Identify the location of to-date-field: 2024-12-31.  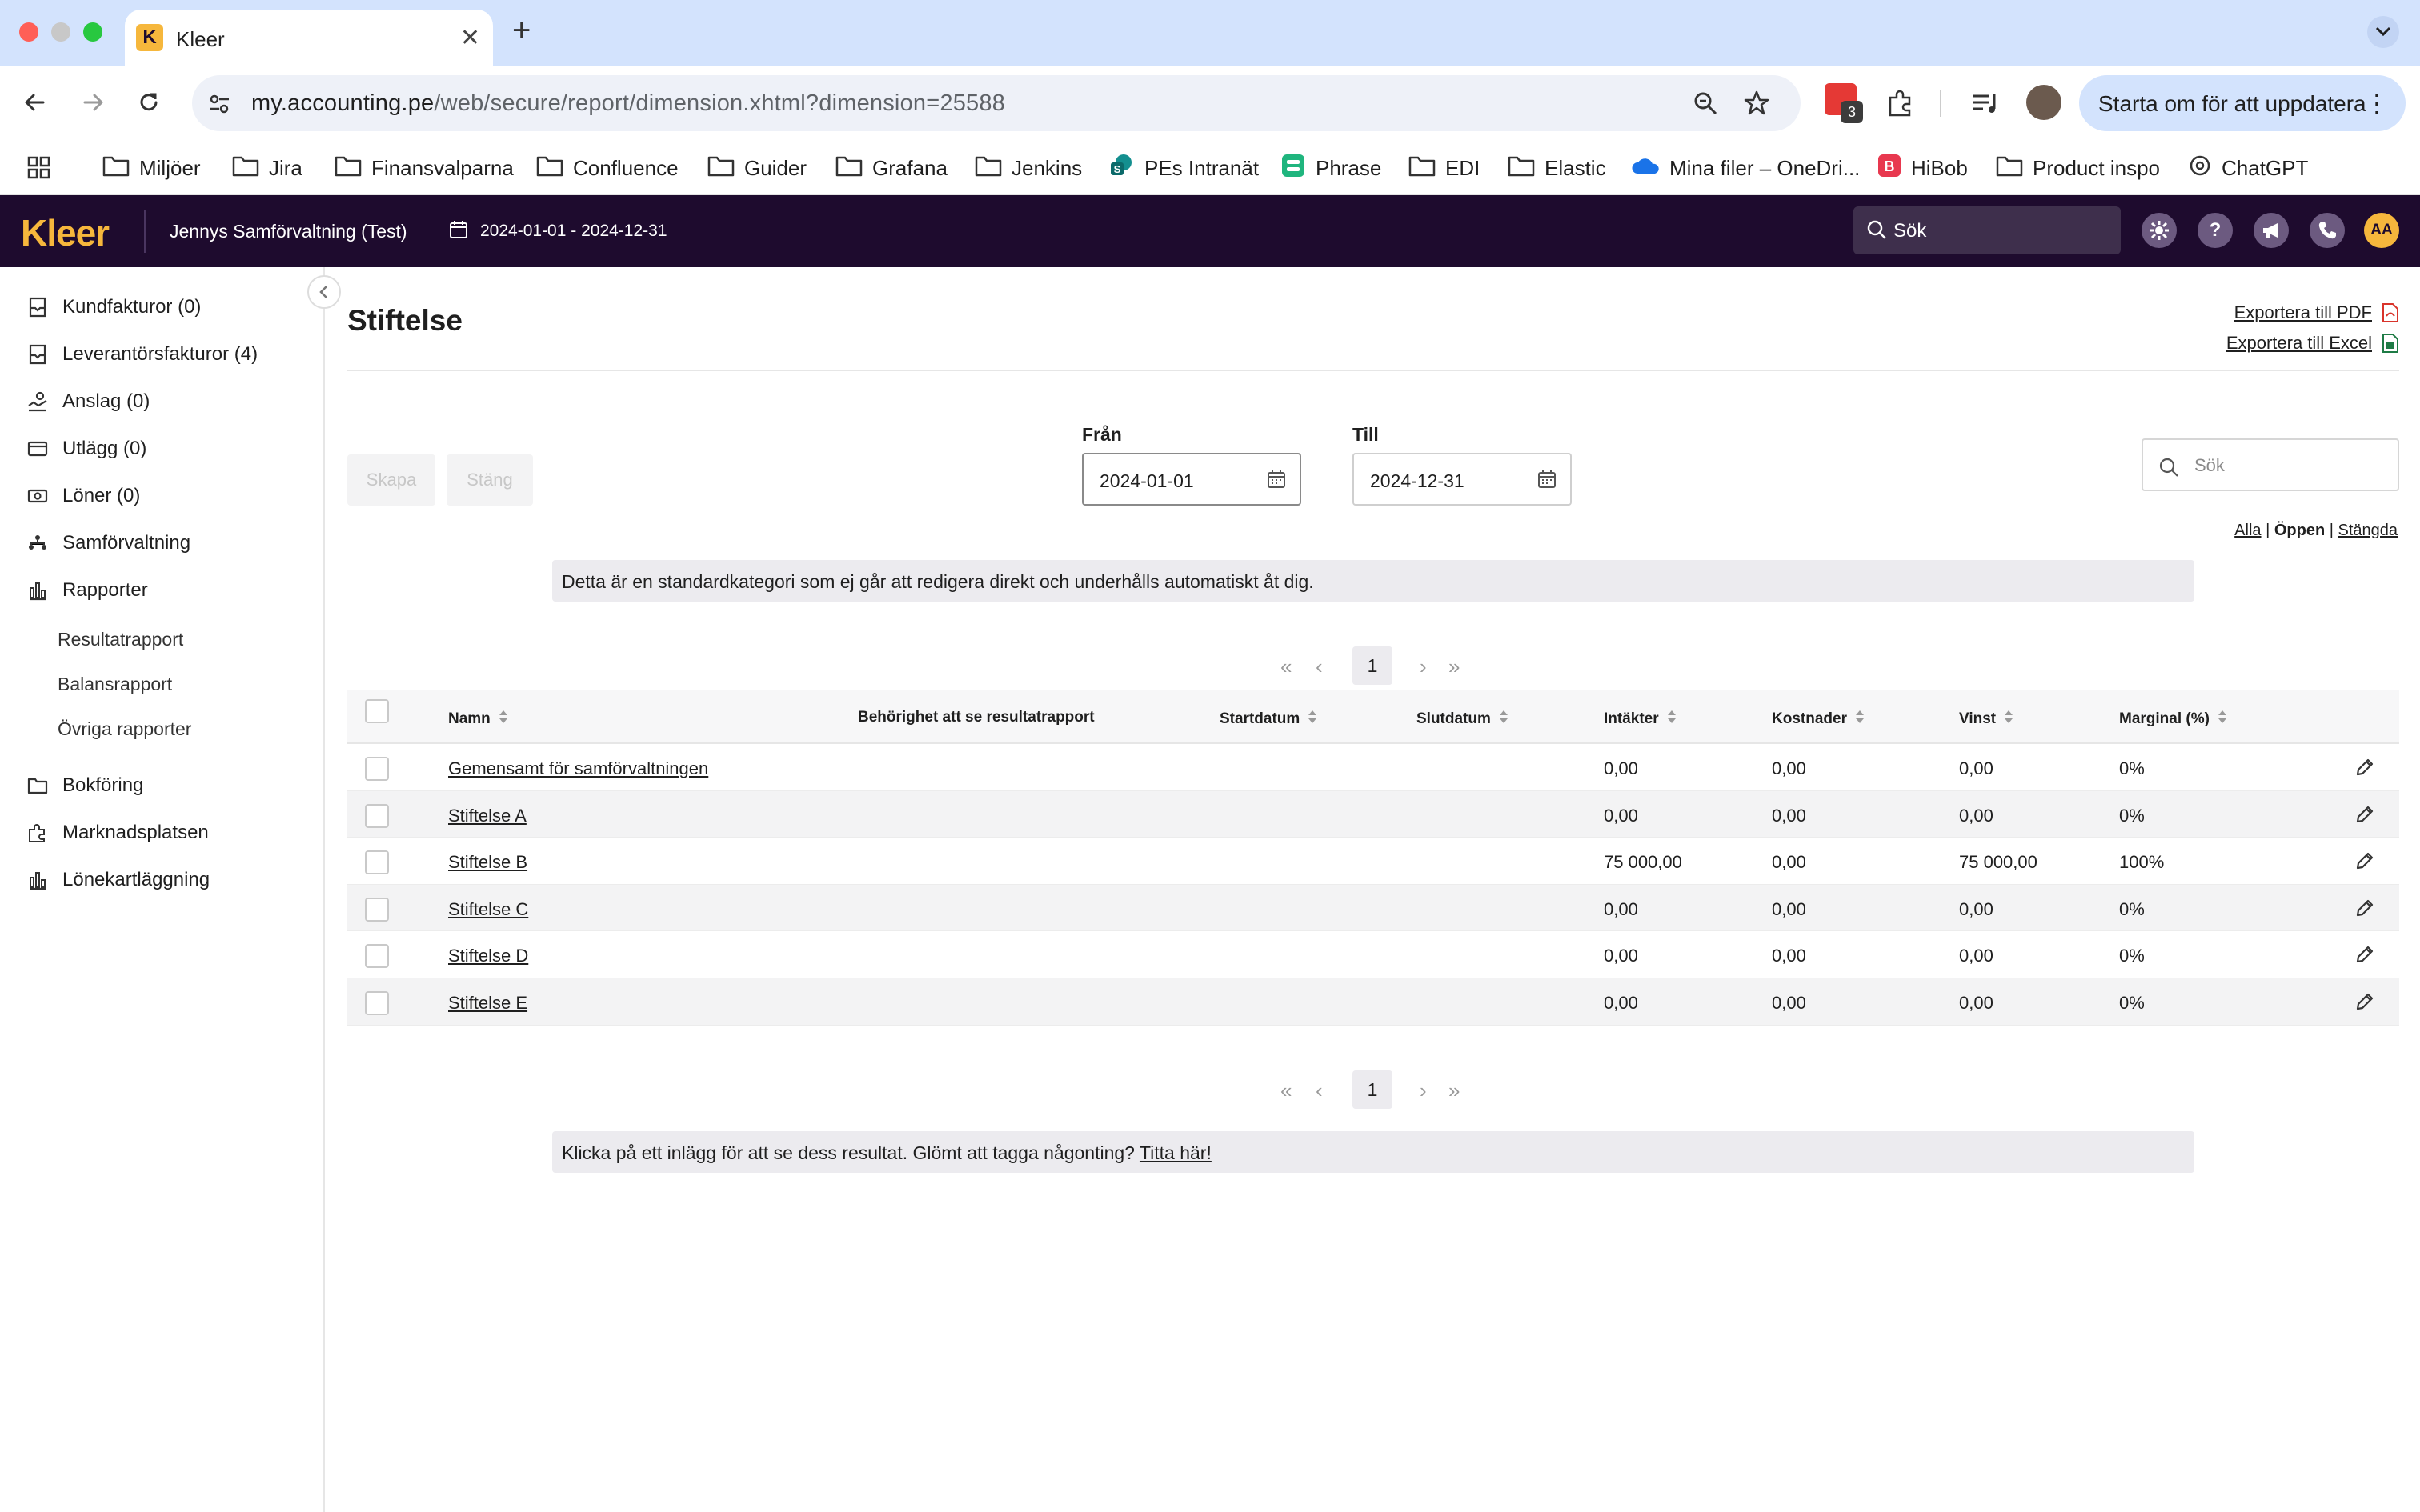
(1462, 479).